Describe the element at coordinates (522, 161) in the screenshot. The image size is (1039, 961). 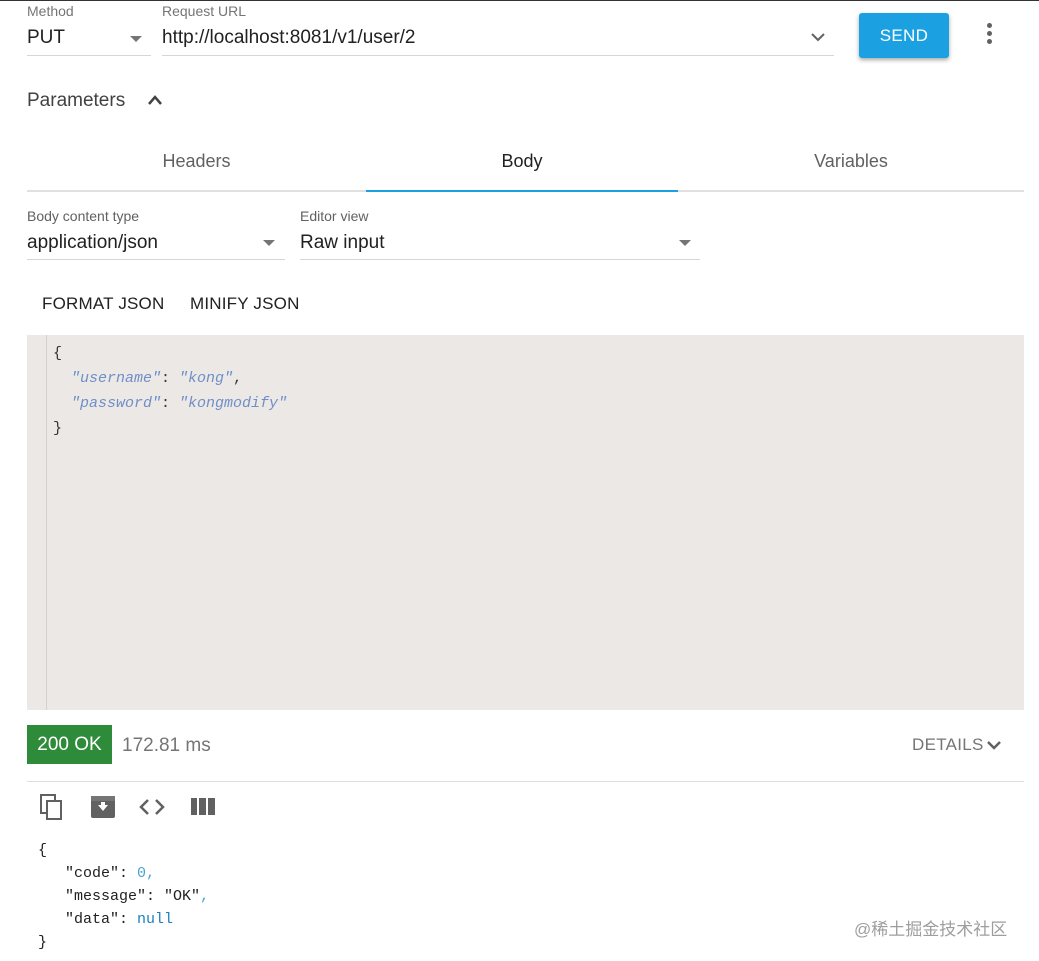
I see `tab-body: Body` at that location.